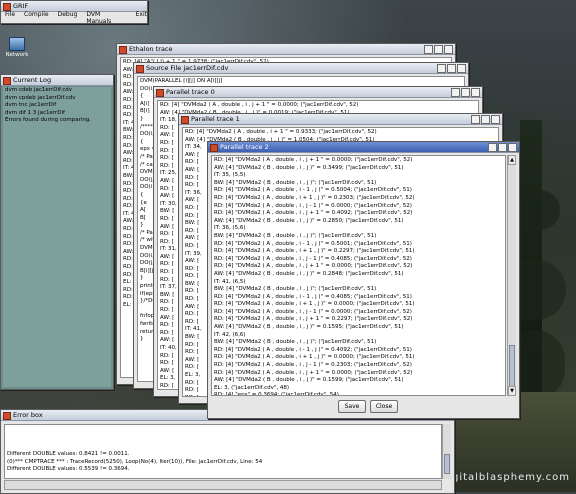 The width and height of the screenshot is (576, 494). I want to click on log-line: Errors found during comparing., so click(48, 120).